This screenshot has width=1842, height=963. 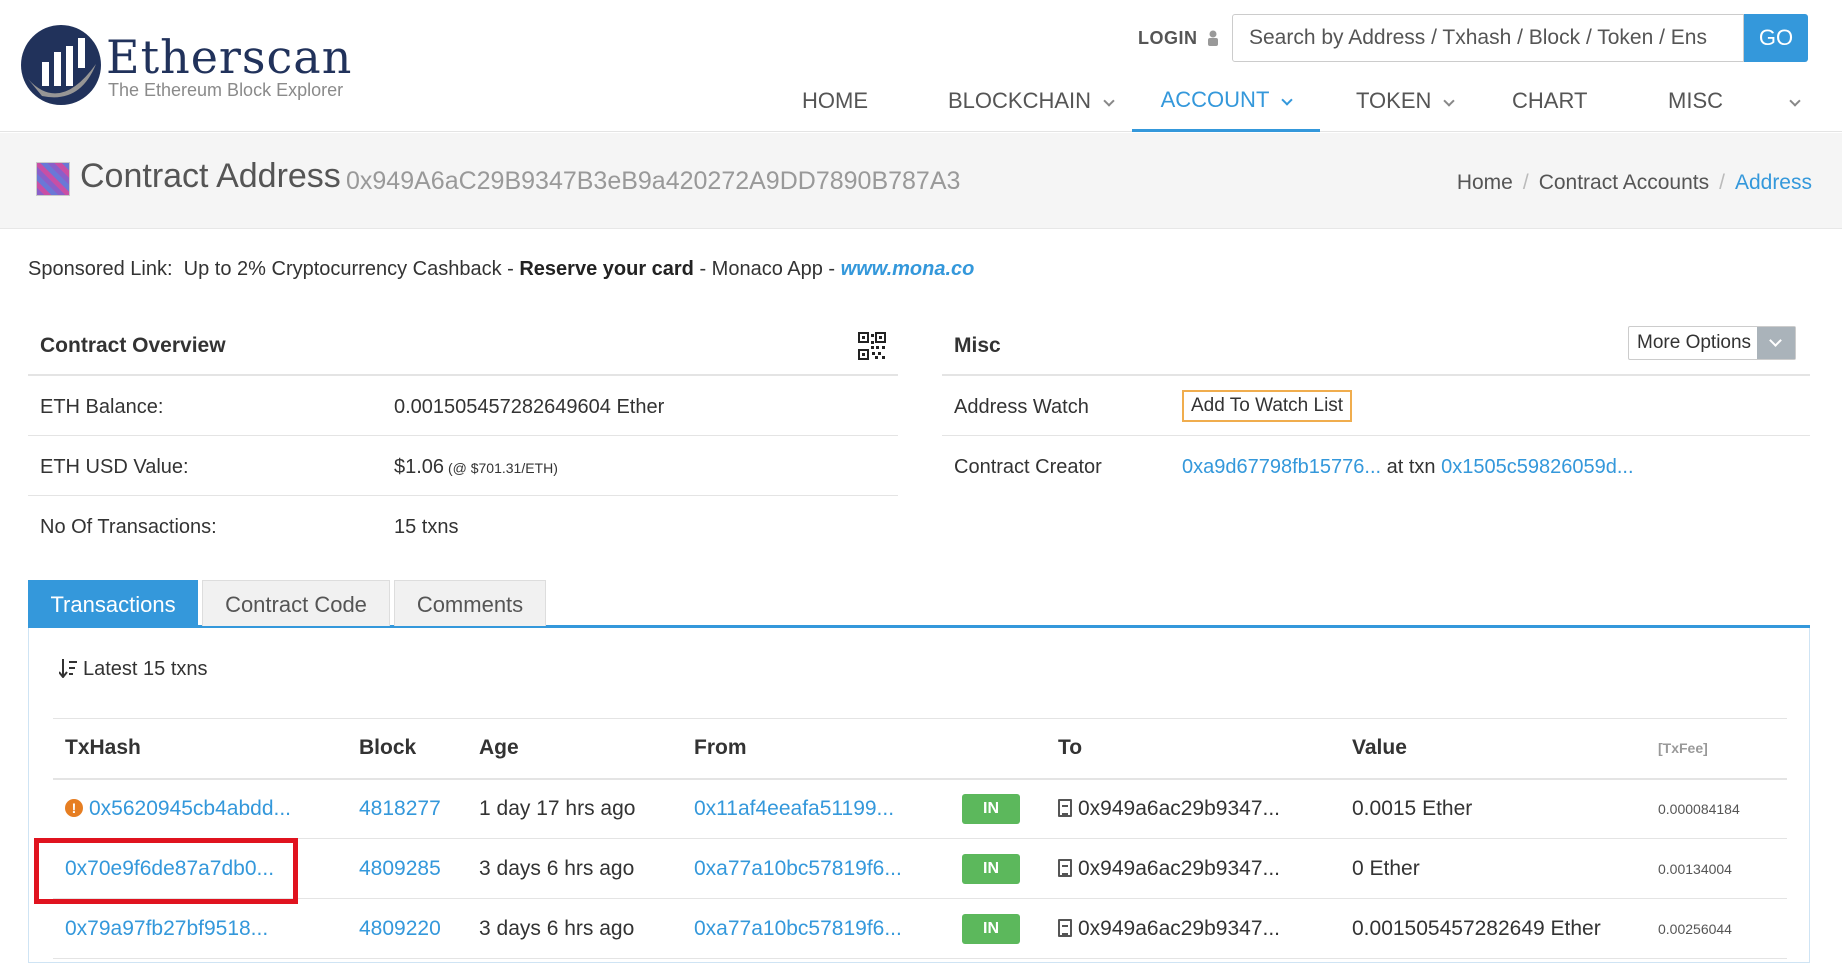 I want to click on nav-blockchain: BLOCKCHAIN, so click(x=1031, y=101).